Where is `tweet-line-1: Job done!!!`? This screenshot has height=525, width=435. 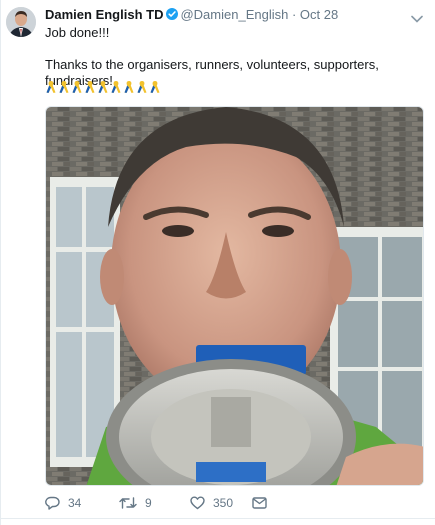
tweet-line-1: Job done!!! is located at coordinates (77, 32).